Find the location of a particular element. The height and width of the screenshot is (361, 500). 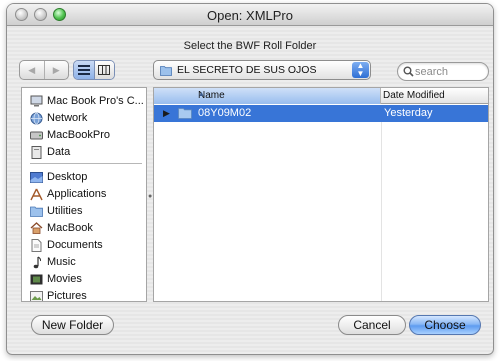

computer-icon is located at coordinates (36, 101).